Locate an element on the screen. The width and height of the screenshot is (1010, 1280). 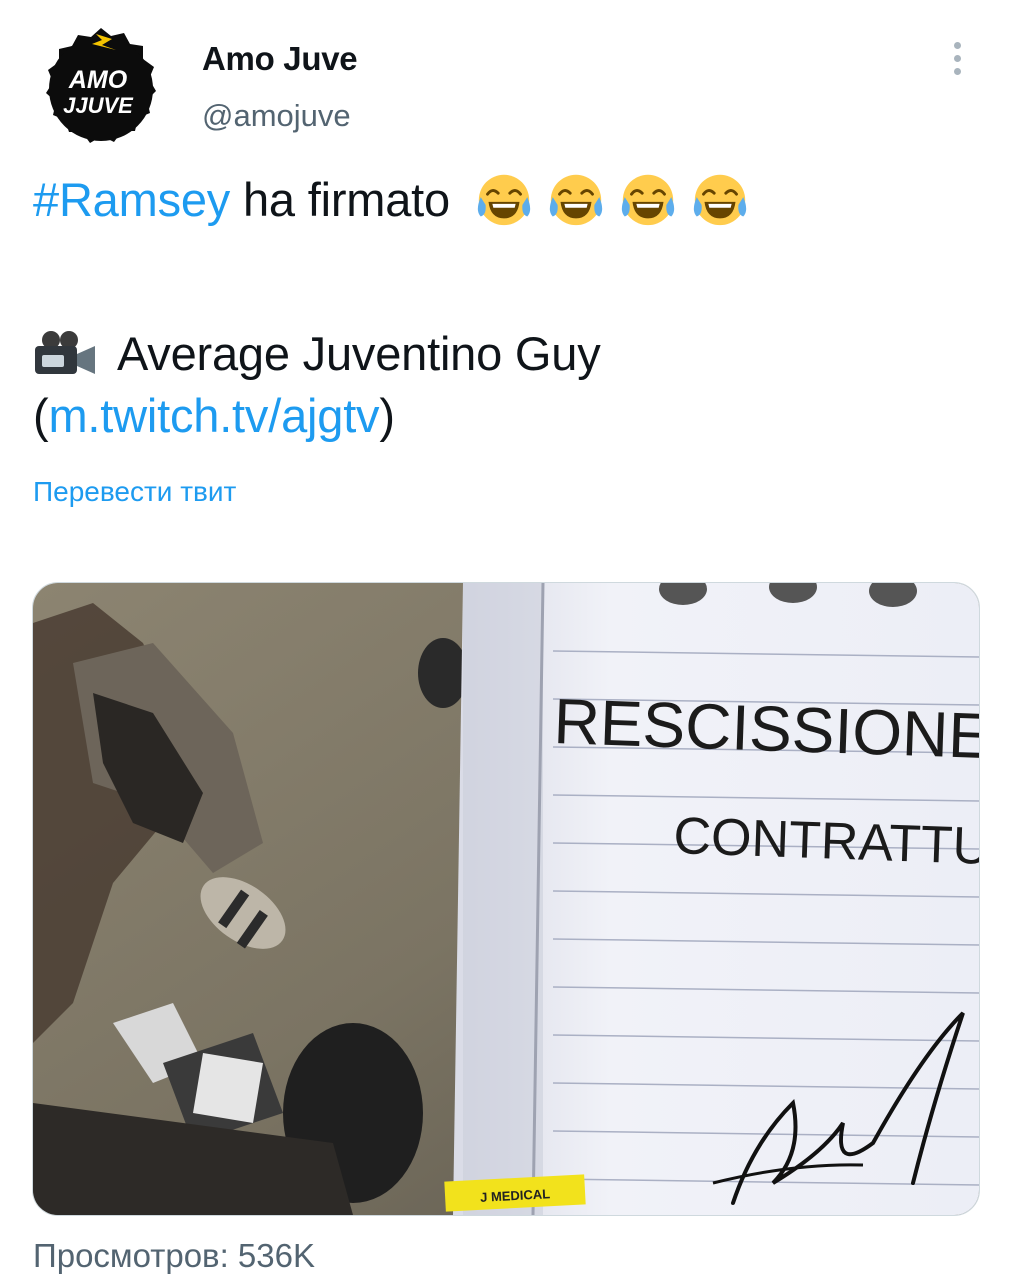
more-options-button is located at coordinates (958, 58).